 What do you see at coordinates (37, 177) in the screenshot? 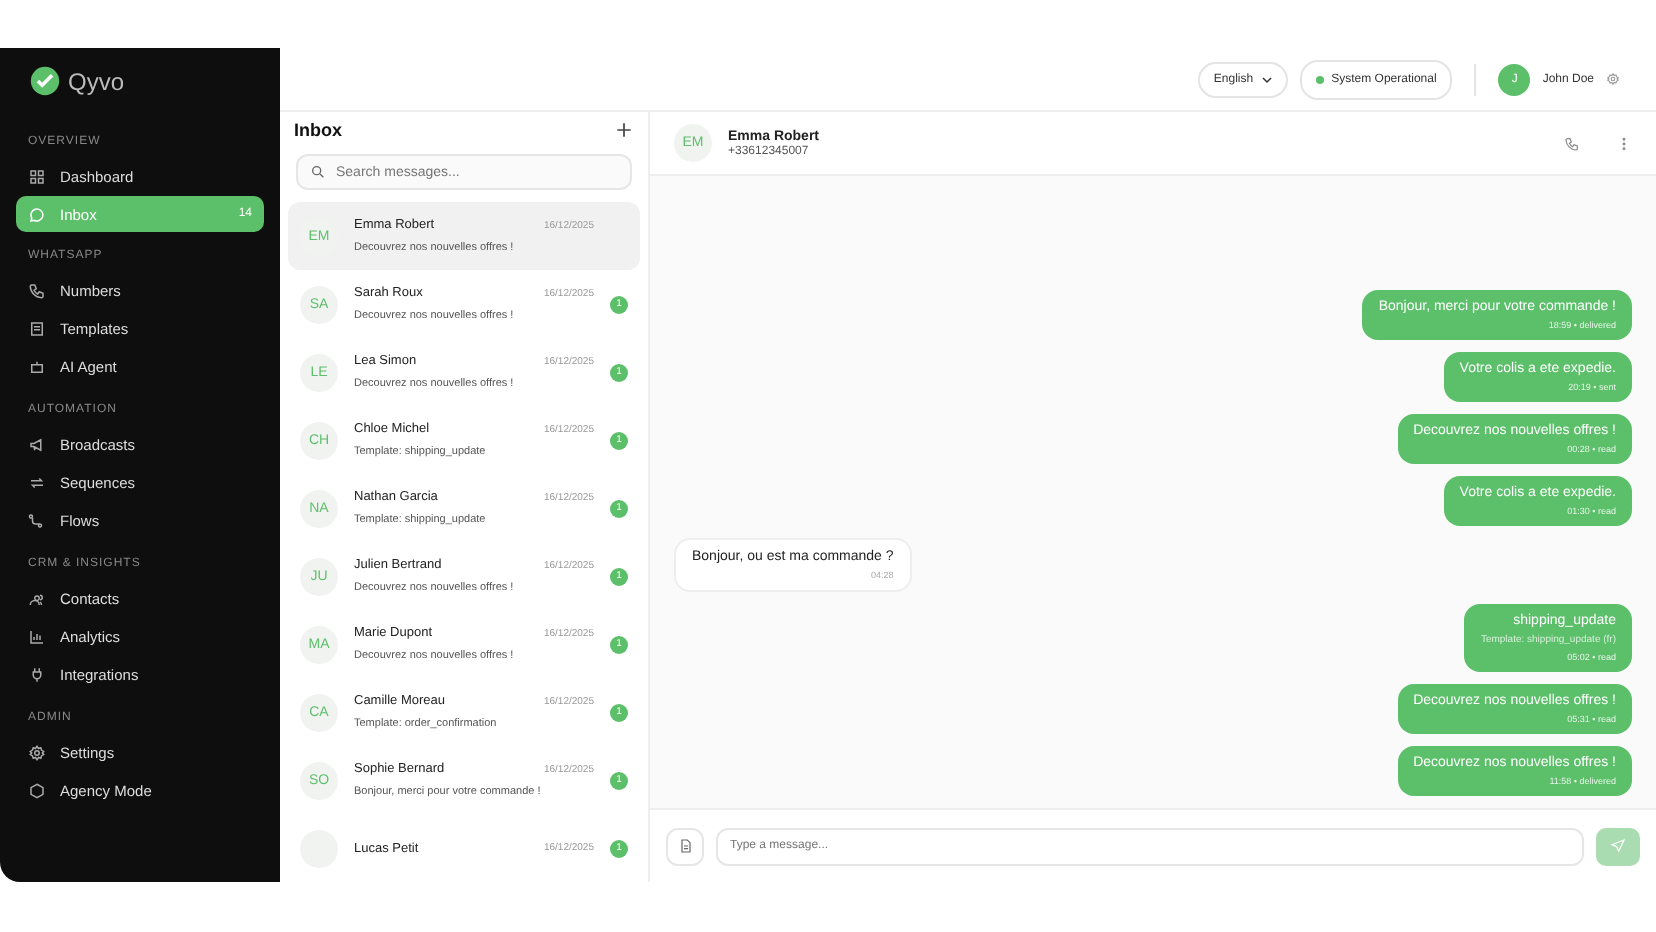
I see `grid-icon` at bounding box center [37, 177].